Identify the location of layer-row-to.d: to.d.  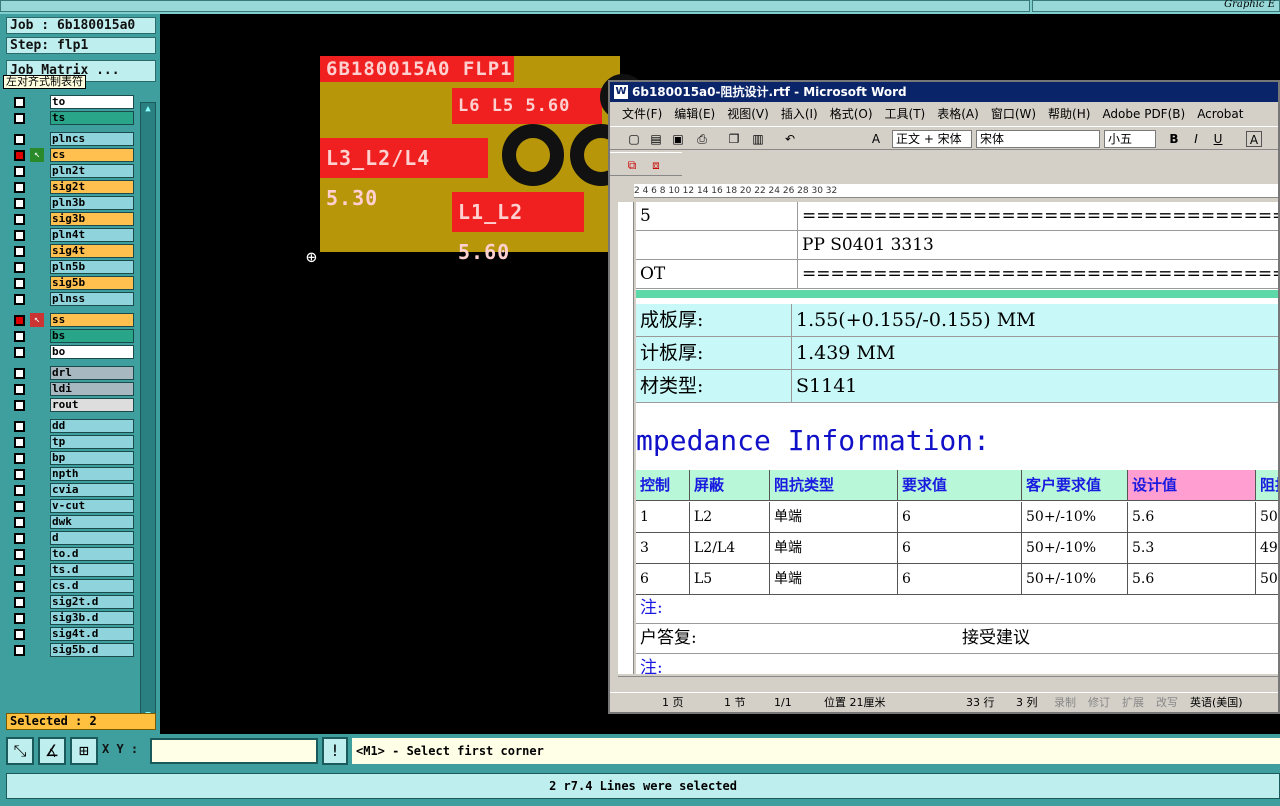
(72, 554).